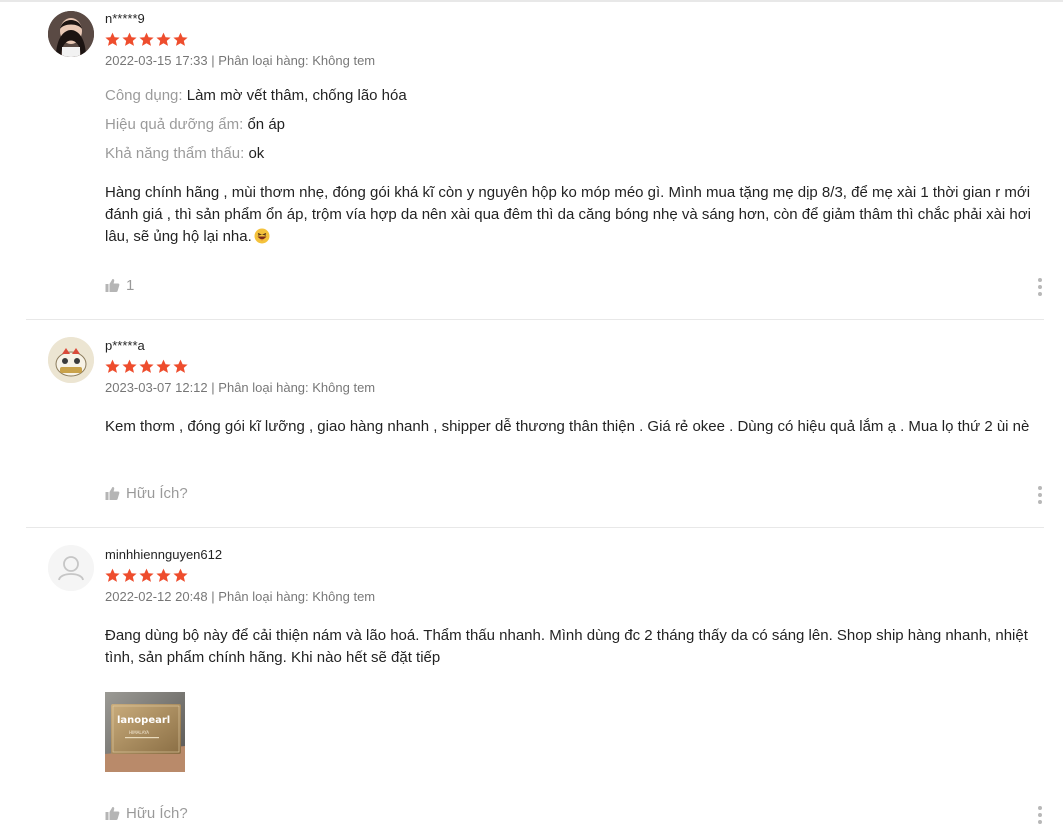  What do you see at coordinates (156, 596) in the screenshot?
I see `review-date: 2022-02-12 20:48` at bounding box center [156, 596].